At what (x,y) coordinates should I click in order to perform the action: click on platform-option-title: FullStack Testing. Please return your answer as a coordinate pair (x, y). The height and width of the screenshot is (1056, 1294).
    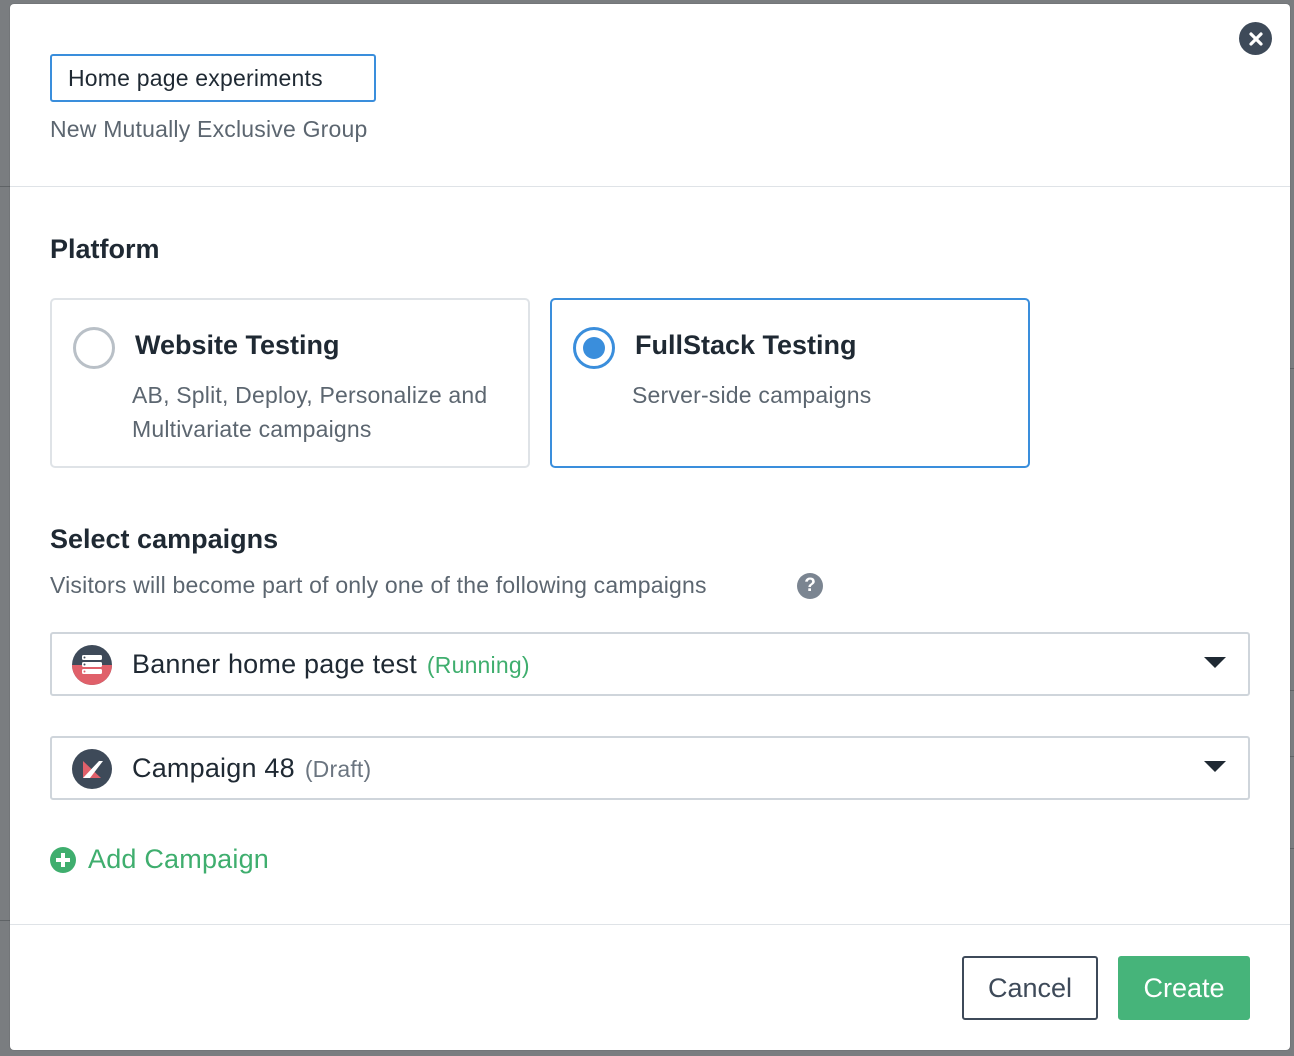
    Looking at the image, I should click on (746, 345).